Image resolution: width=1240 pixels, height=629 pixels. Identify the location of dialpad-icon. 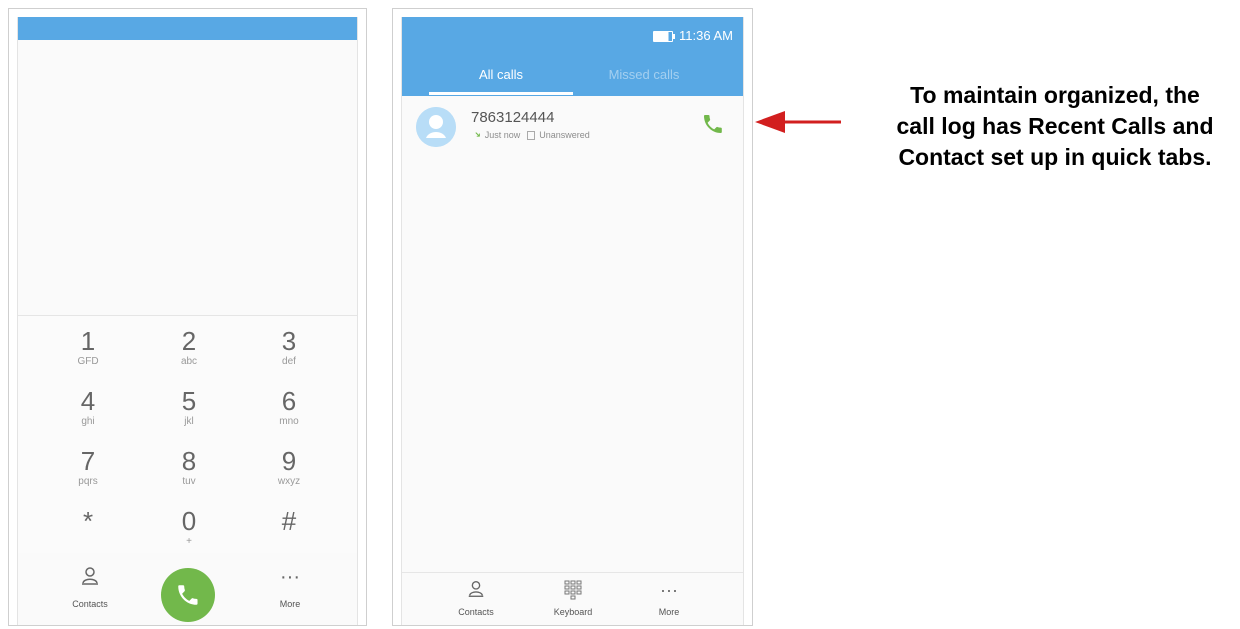
(573, 590).